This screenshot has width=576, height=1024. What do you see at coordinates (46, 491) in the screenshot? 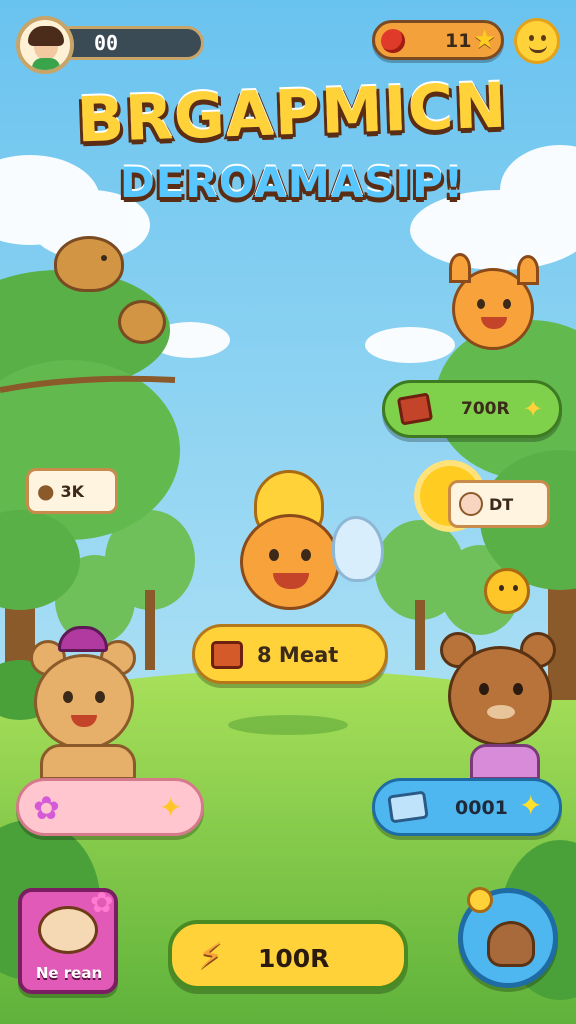
I see `acorn-icon: ●` at bounding box center [46, 491].